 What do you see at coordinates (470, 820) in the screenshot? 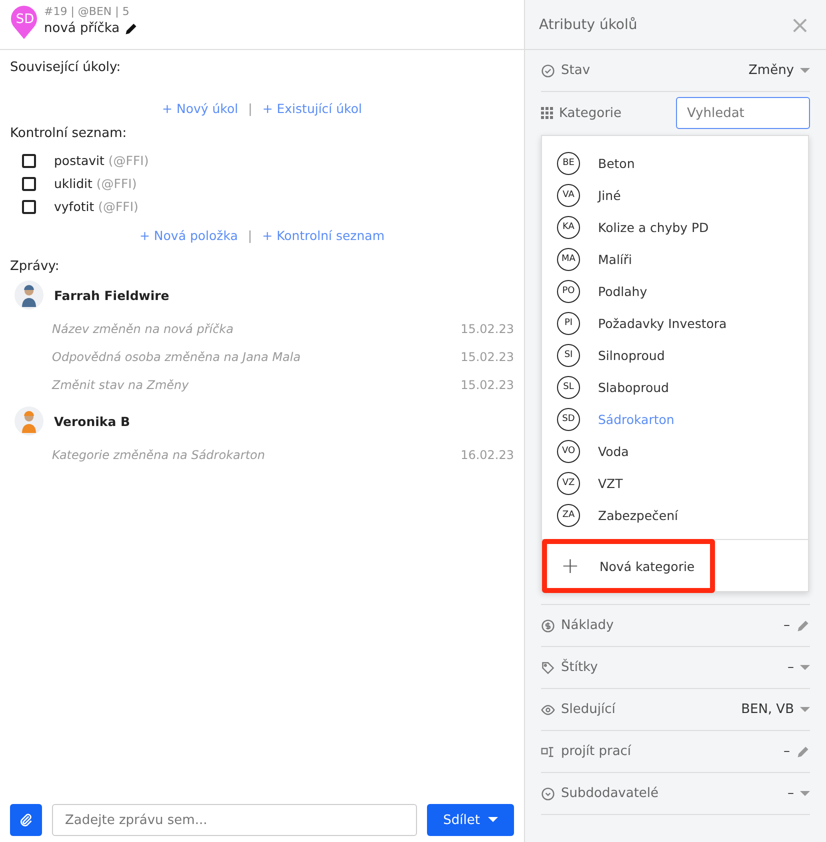
I see `share-button: Sdílet` at bounding box center [470, 820].